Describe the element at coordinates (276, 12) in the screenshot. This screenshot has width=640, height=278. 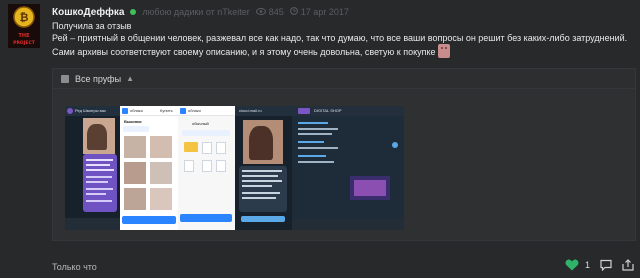
I see `view-count: 845` at that location.